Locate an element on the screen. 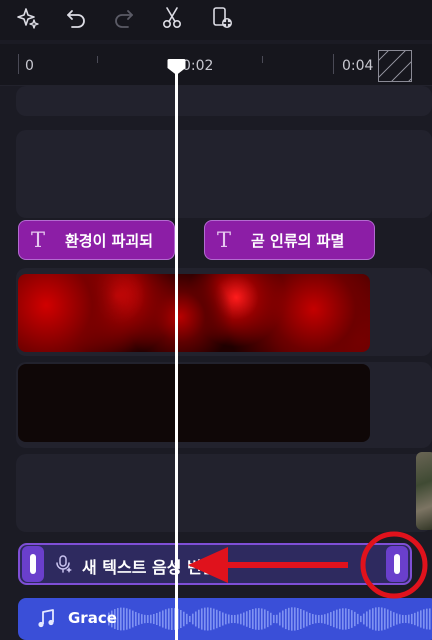 Image resolution: width=432 pixels, height=640 pixels. magic-sparkle-button is located at coordinates (28, 18).